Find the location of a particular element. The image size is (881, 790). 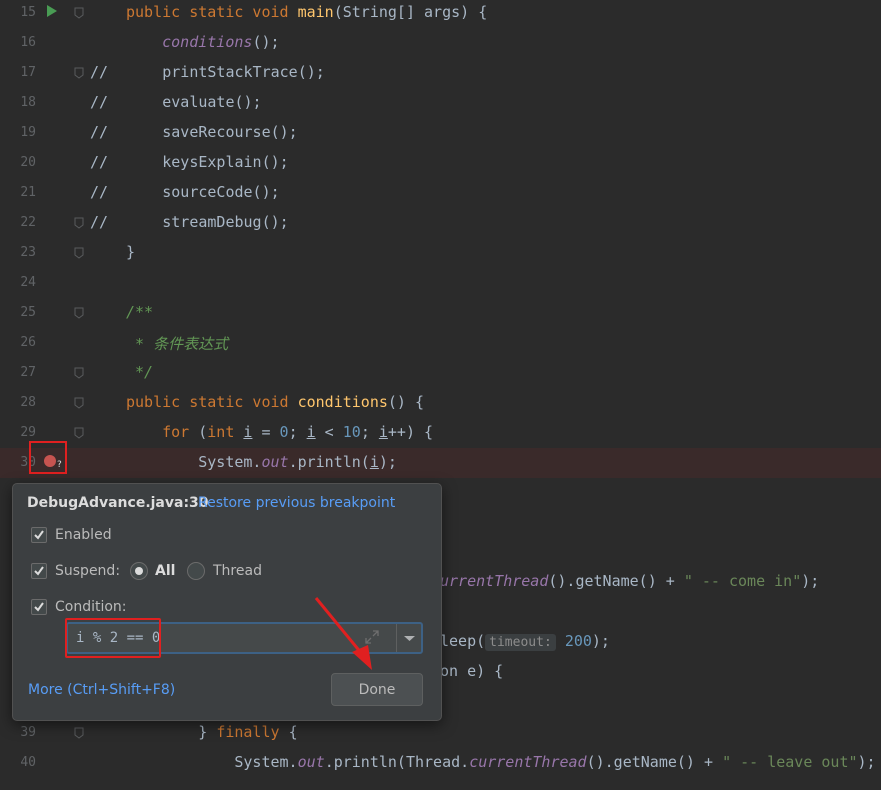

suspend-all-radio is located at coordinates (139, 571).